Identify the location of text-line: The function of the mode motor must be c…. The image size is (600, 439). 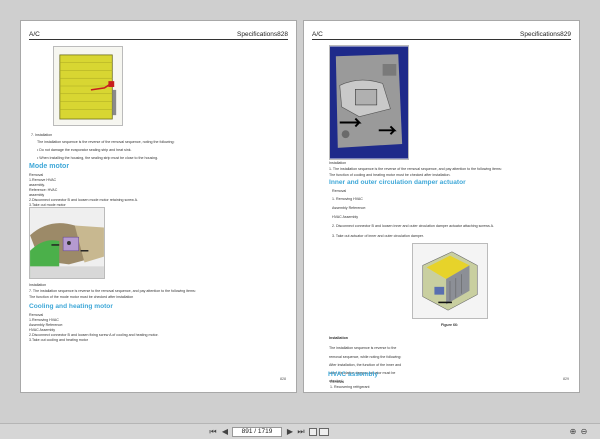
(81, 297).